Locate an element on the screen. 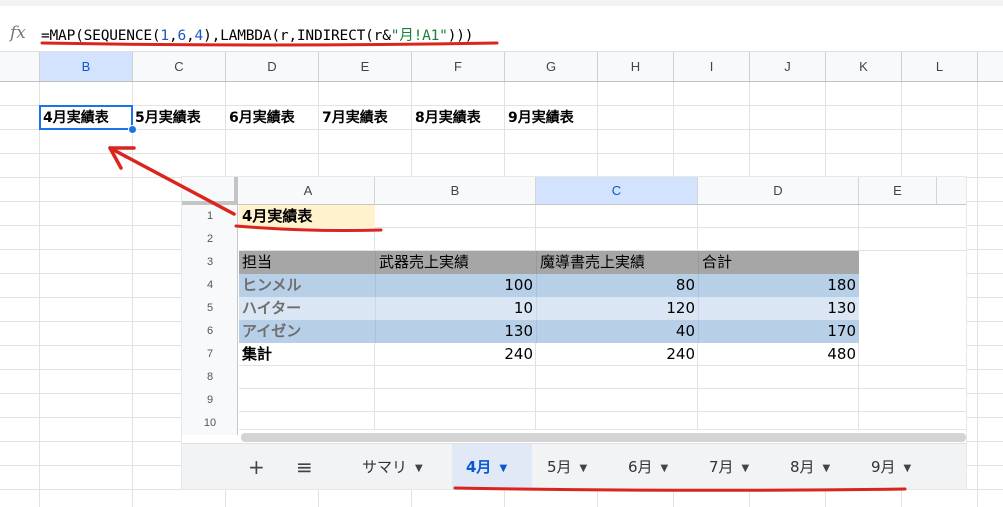  totals-label: 集計 is located at coordinates (307, 354).